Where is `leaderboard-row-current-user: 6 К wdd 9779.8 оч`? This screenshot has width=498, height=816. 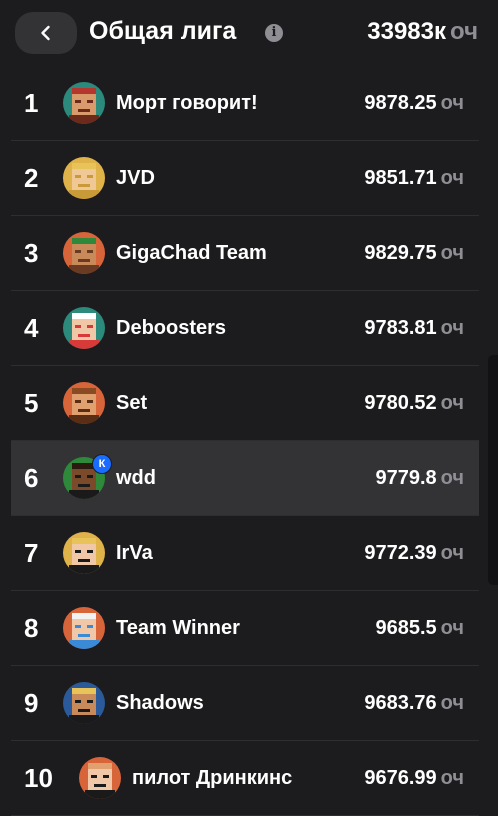
leaderboard-row-current-user: 6 К wdd 9779.8 оч is located at coordinates (245, 478).